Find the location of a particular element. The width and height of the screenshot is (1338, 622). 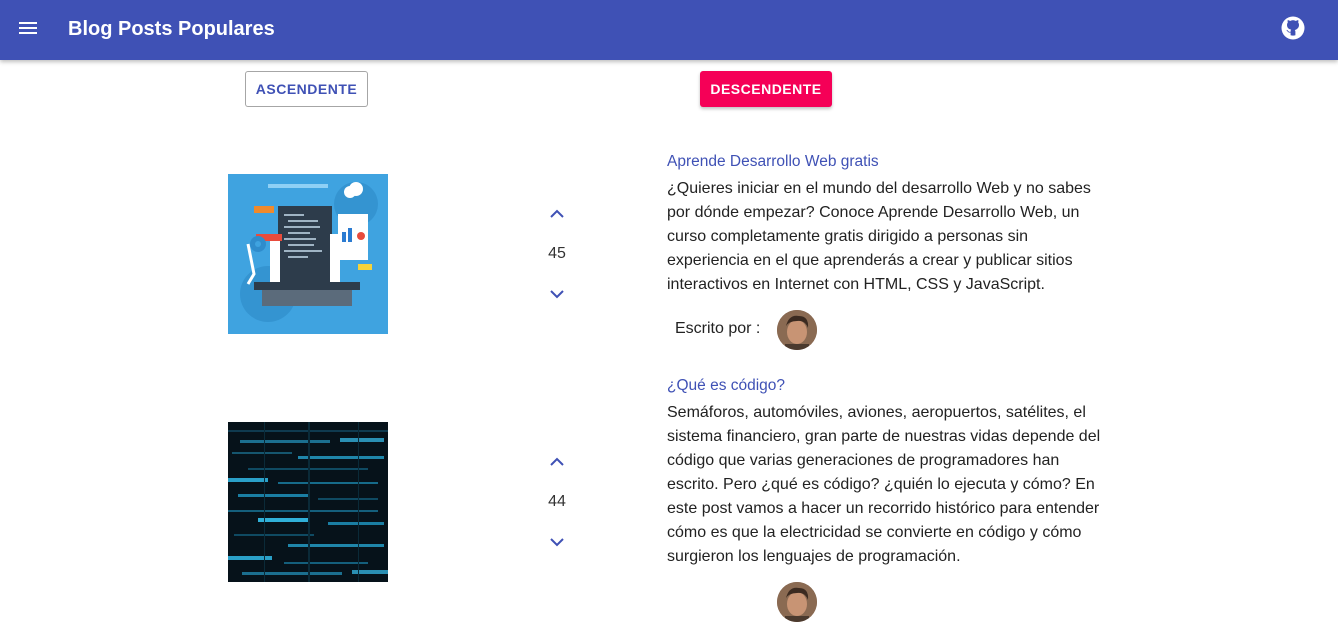

post-title-link: ¿Qué es código? is located at coordinates (726, 386).